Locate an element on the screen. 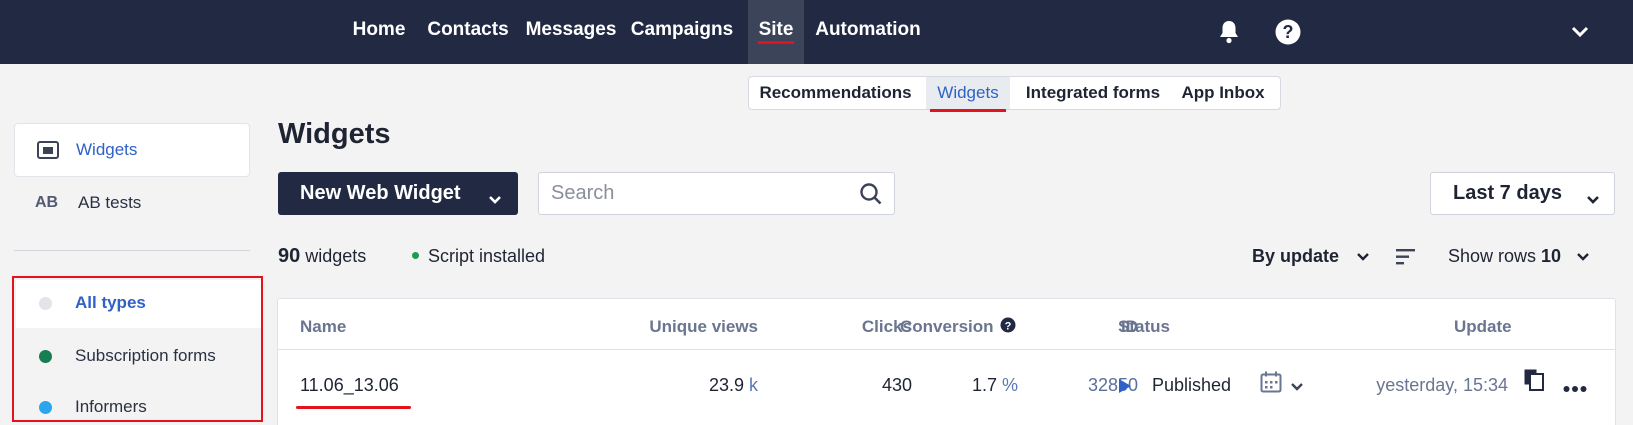 This screenshot has width=1633, height=425. ab-icon: AB is located at coordinates (47, 202).